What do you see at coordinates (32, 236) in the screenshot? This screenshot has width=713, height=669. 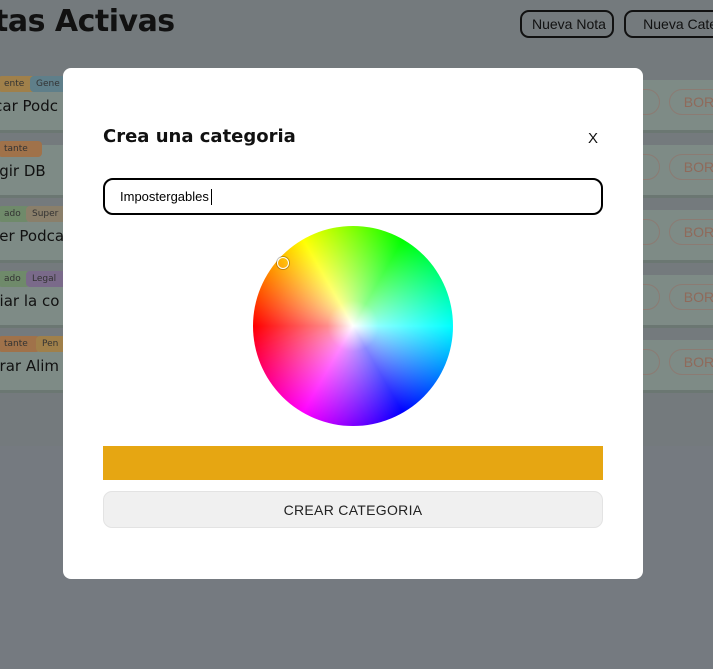 I see `note-title: eer Podca` at bounding box center [32, 236].